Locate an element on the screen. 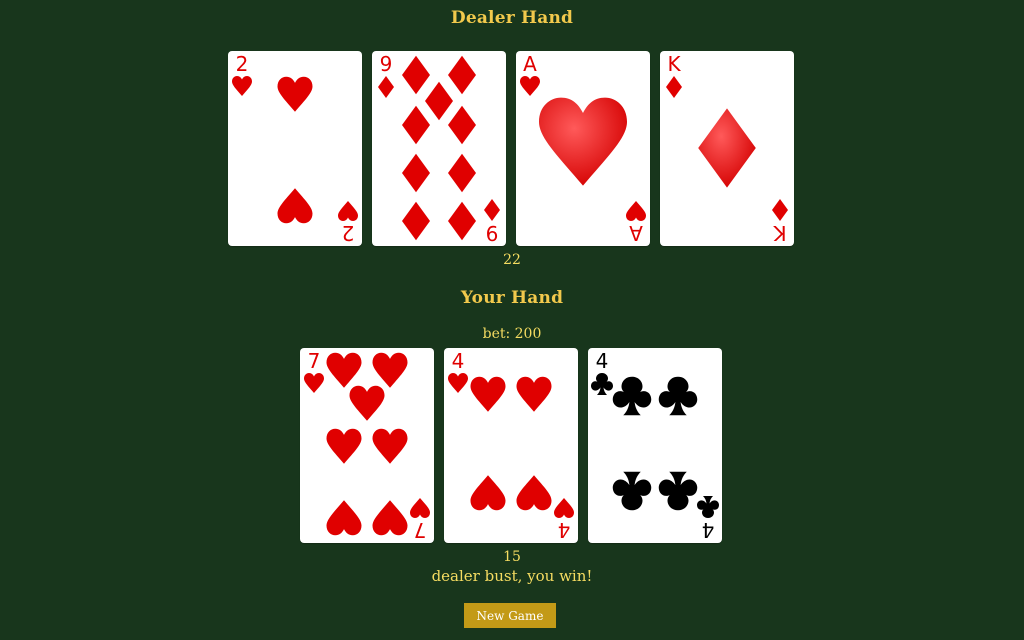 This screenshot has height=640, width=1024. game-result: dealer bust, you win! is located at coordinates (512, 576).